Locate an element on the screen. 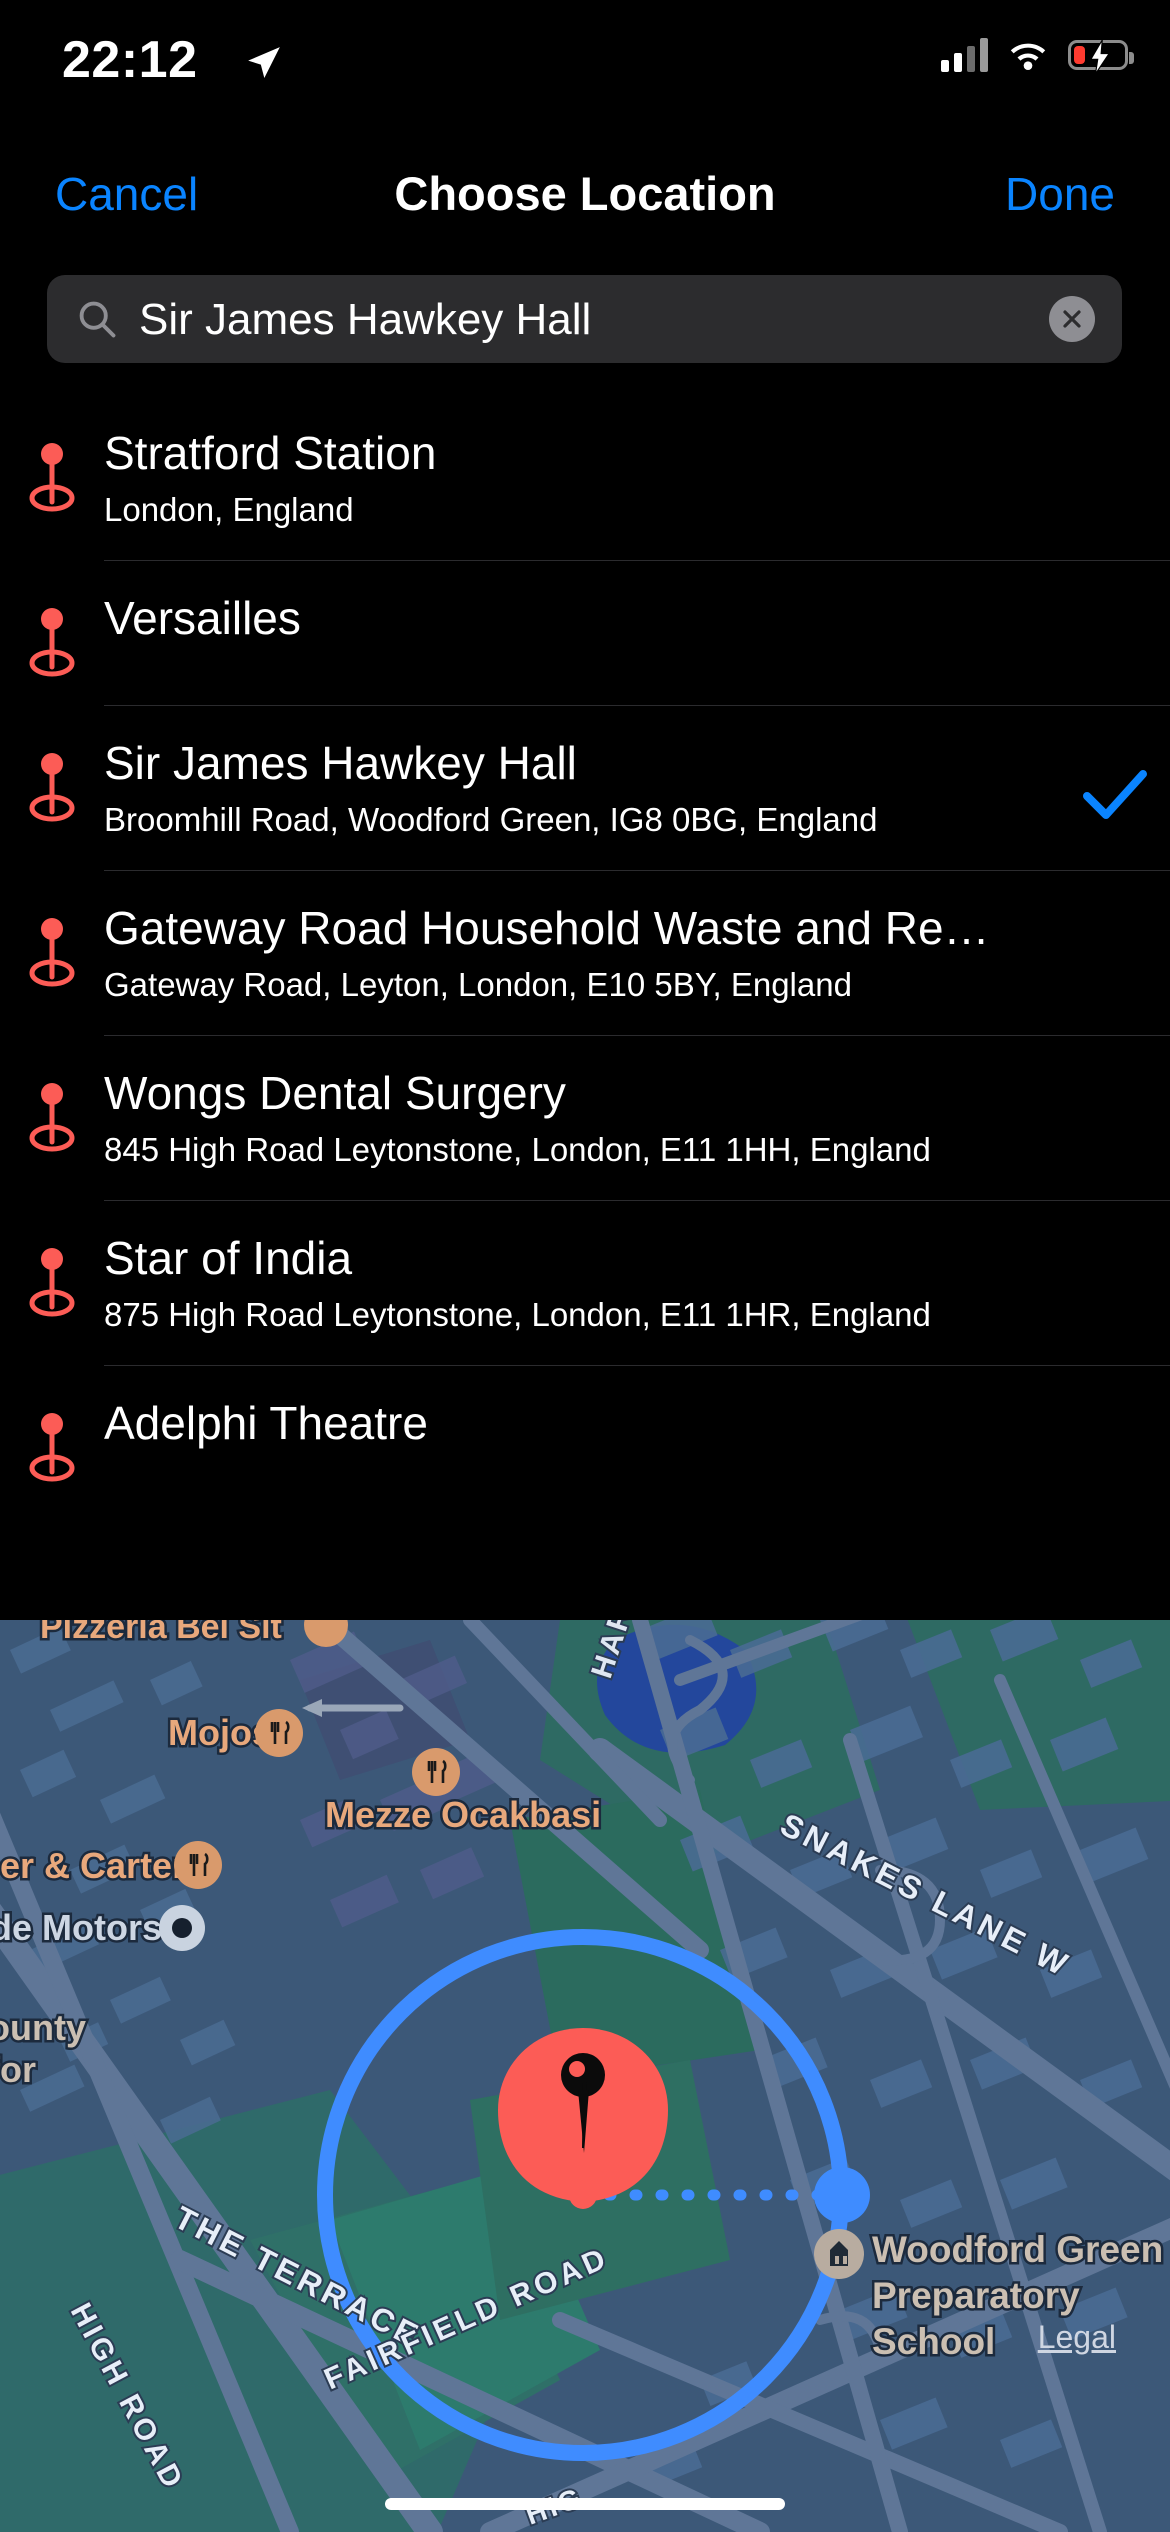 Image resolution: width=1170 pixels, height=2532 pixels. checkmark-icon is located at coordinates (1115, 789).